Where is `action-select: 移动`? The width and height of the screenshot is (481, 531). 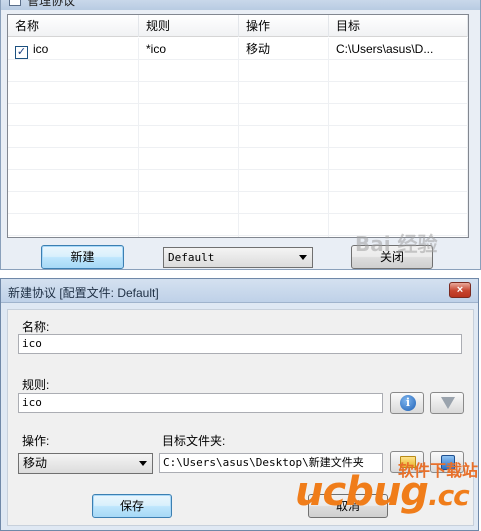
action-select: 移动 is located at coordinates (85, 463).